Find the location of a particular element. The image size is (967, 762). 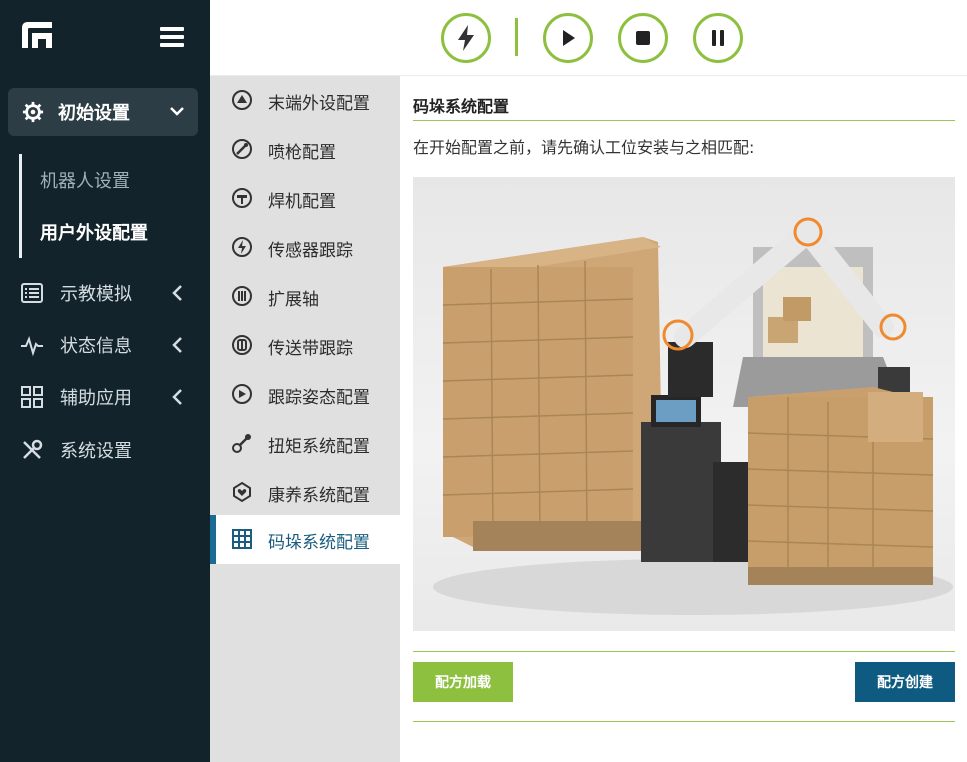

power-button is located at coordinates (466, 38).